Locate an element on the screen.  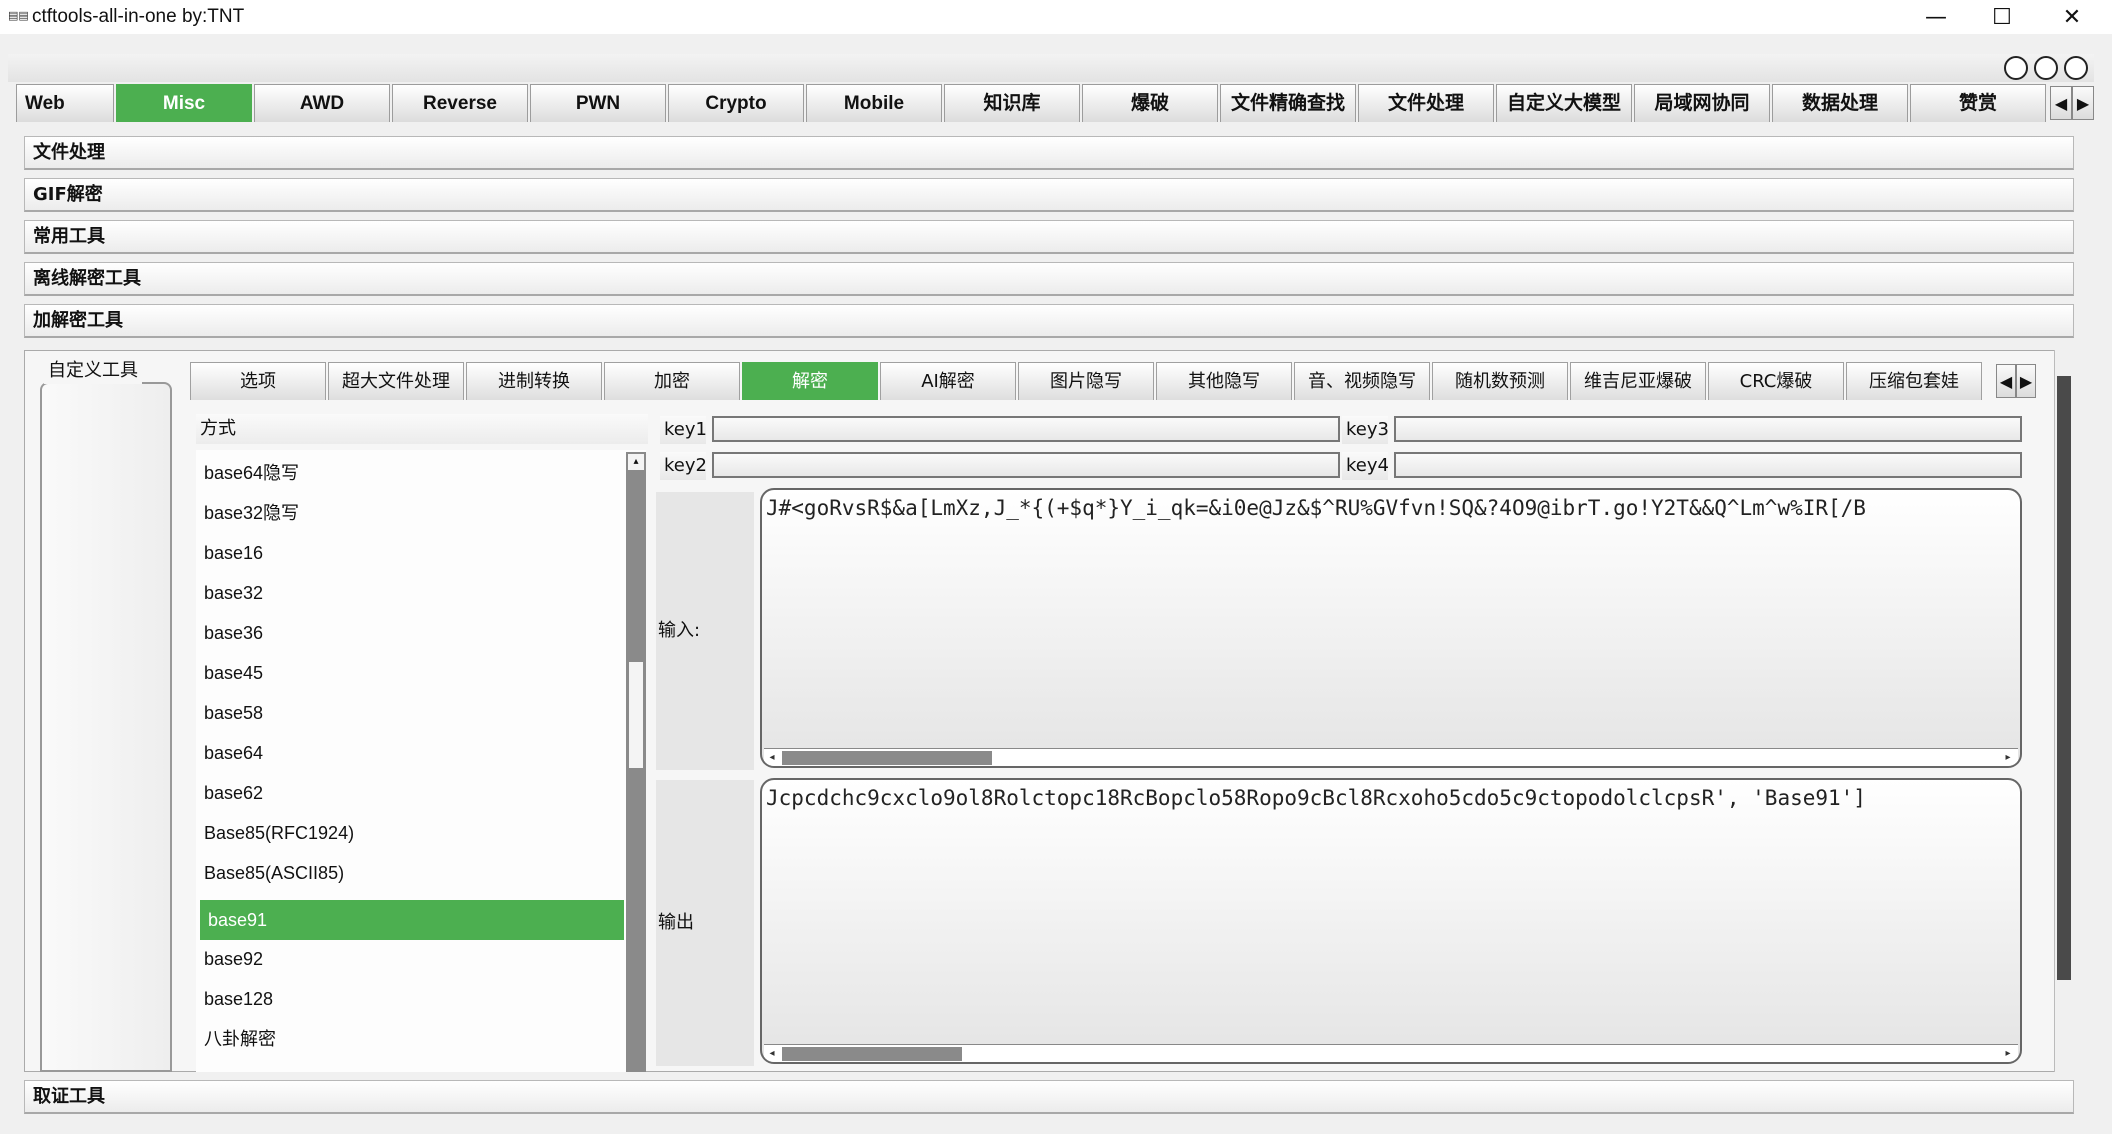
section-gif-decrypt: GIF解密 is located at coordinates (1049, 195).